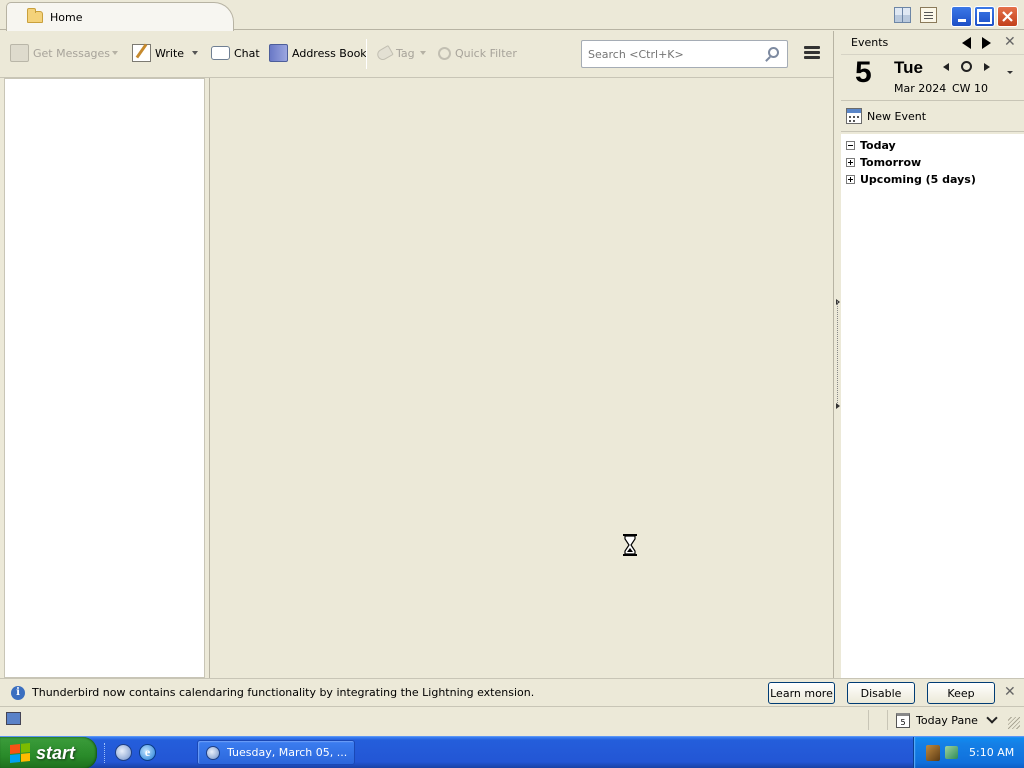  I want to click on learn-more-button: Learn more, so click(801, 693).